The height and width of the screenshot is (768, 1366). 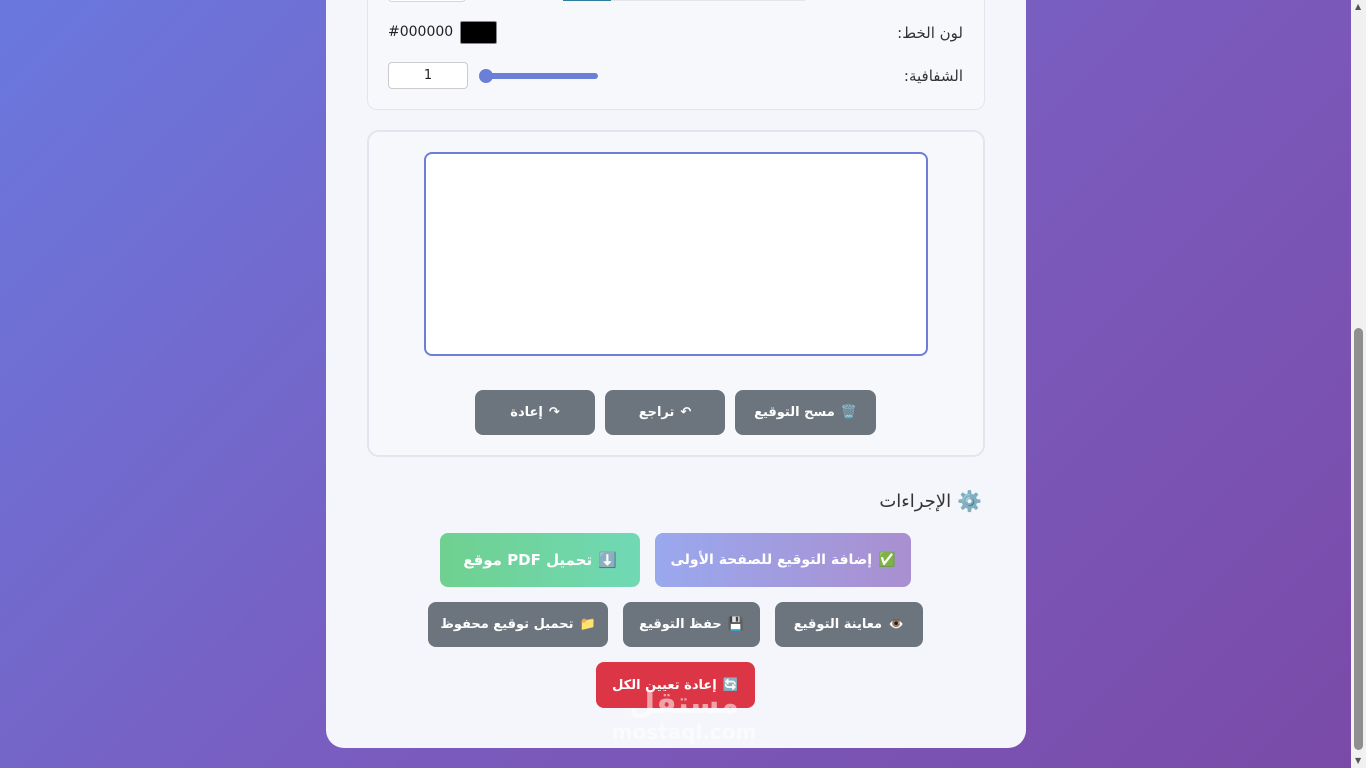 I want to click on download-signed-pdf-button: ⬇️ تحميل PDF موقع, so click(x=540, y=560).